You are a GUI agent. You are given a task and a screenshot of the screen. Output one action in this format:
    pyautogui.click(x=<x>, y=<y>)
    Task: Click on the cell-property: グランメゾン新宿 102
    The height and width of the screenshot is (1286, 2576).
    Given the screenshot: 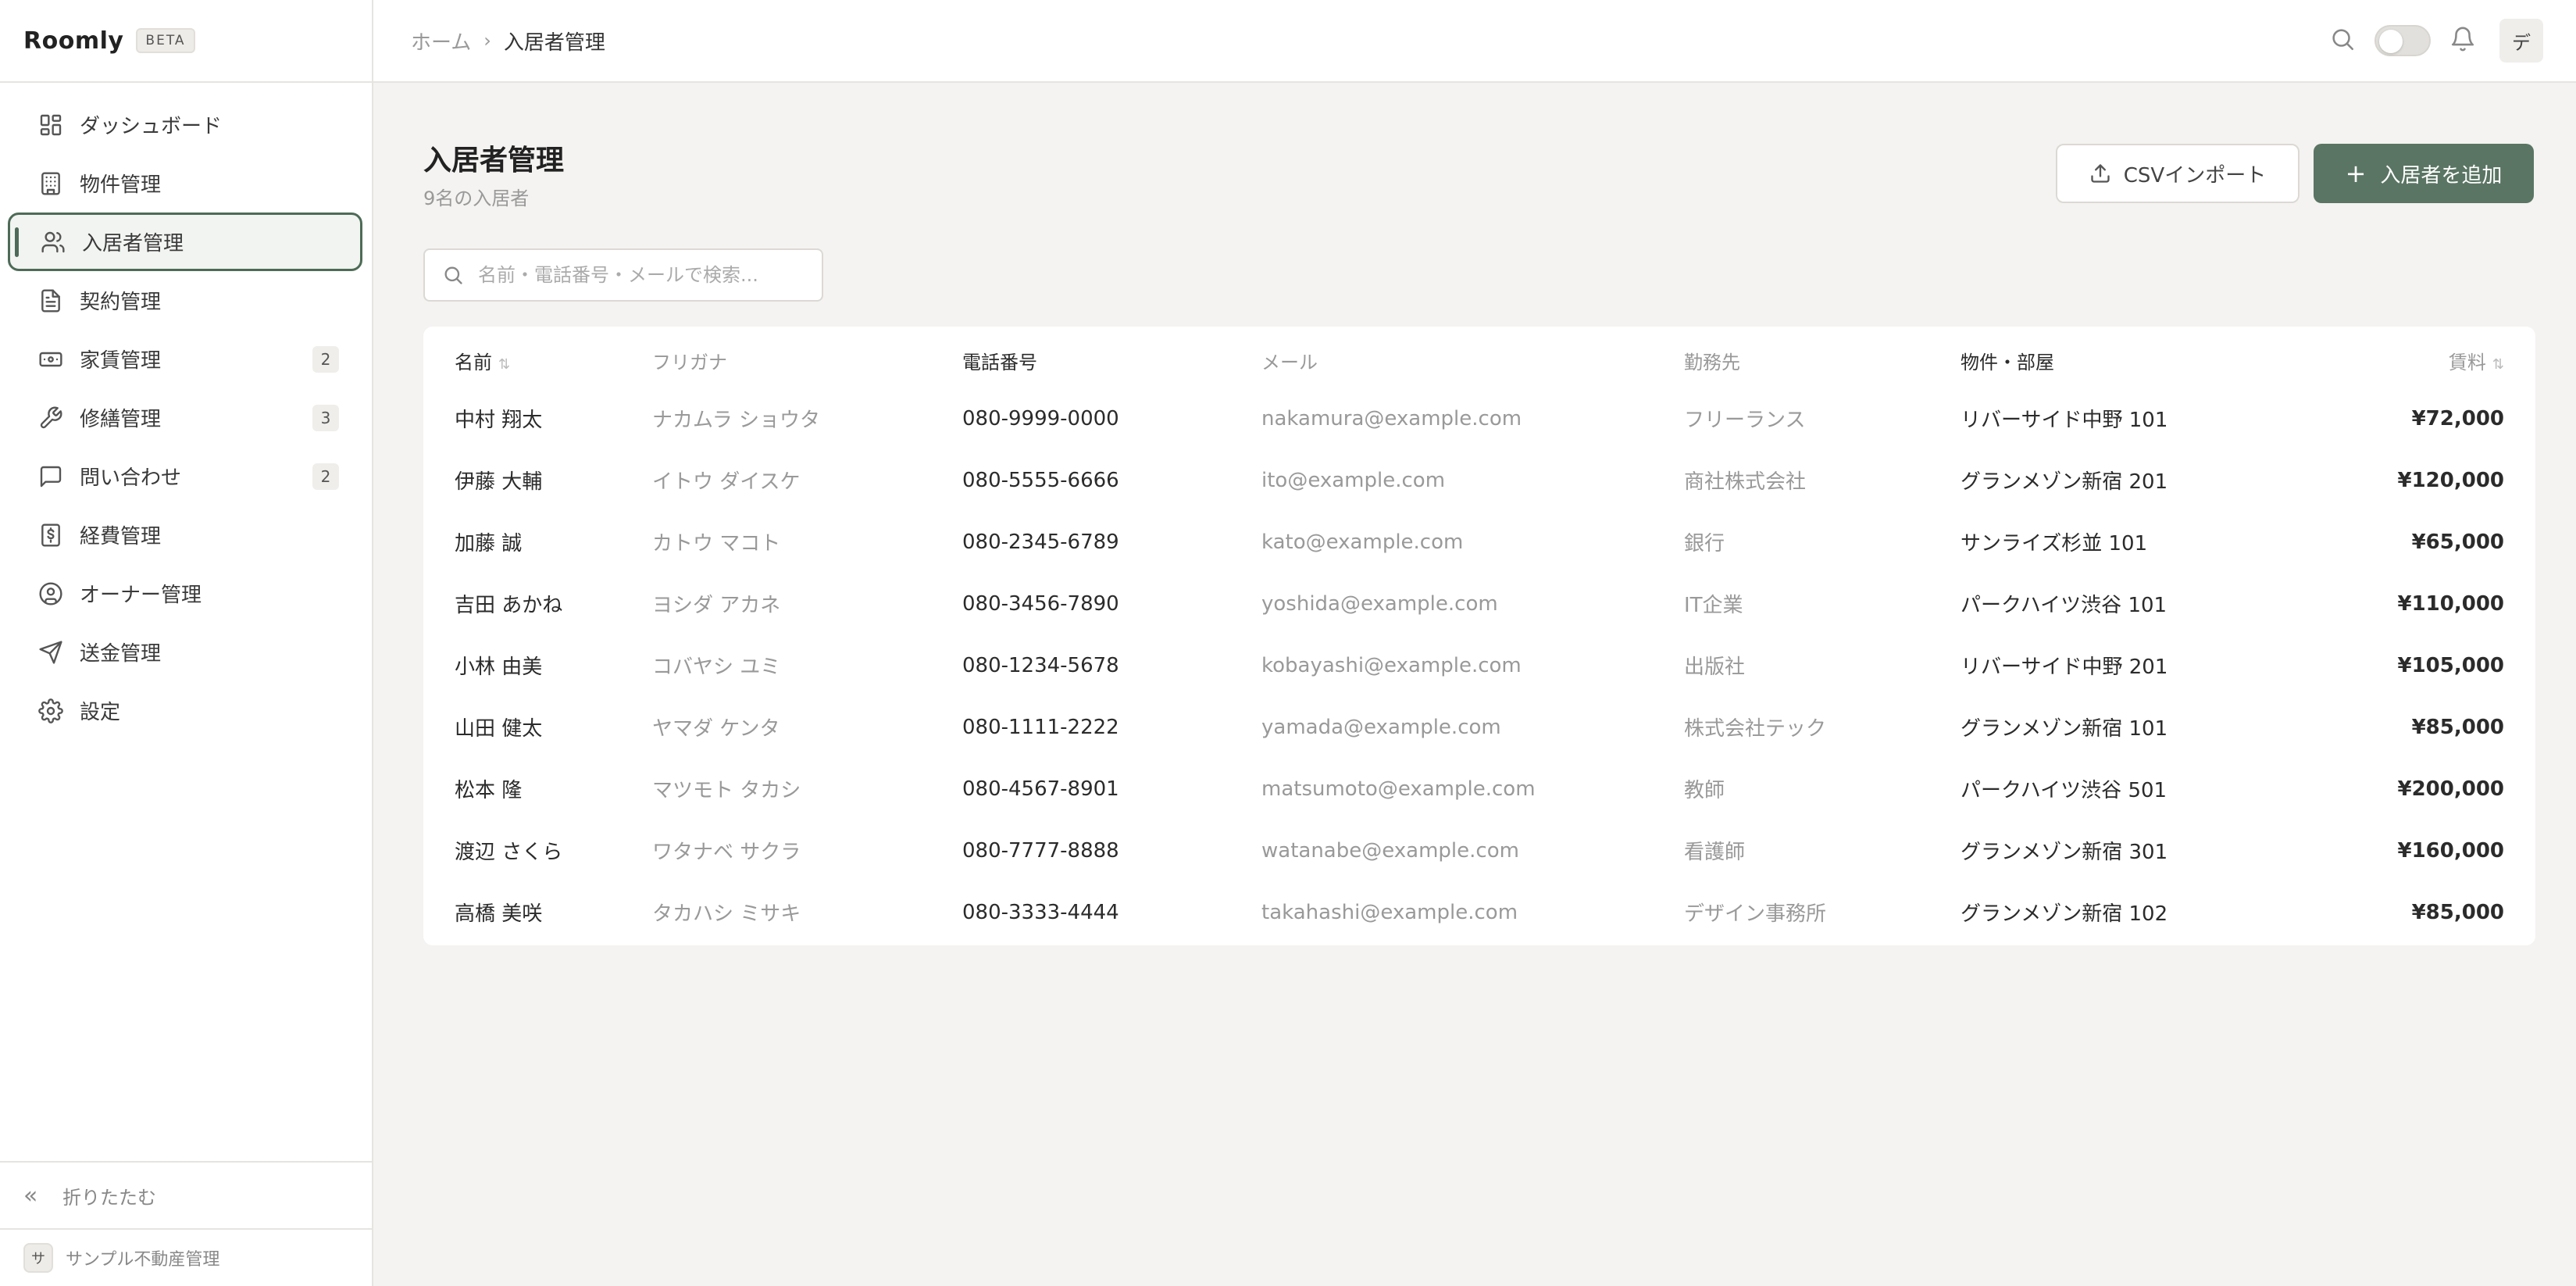 What is the action you would take?
    pyautogui.click(x=2064, y=914)
    